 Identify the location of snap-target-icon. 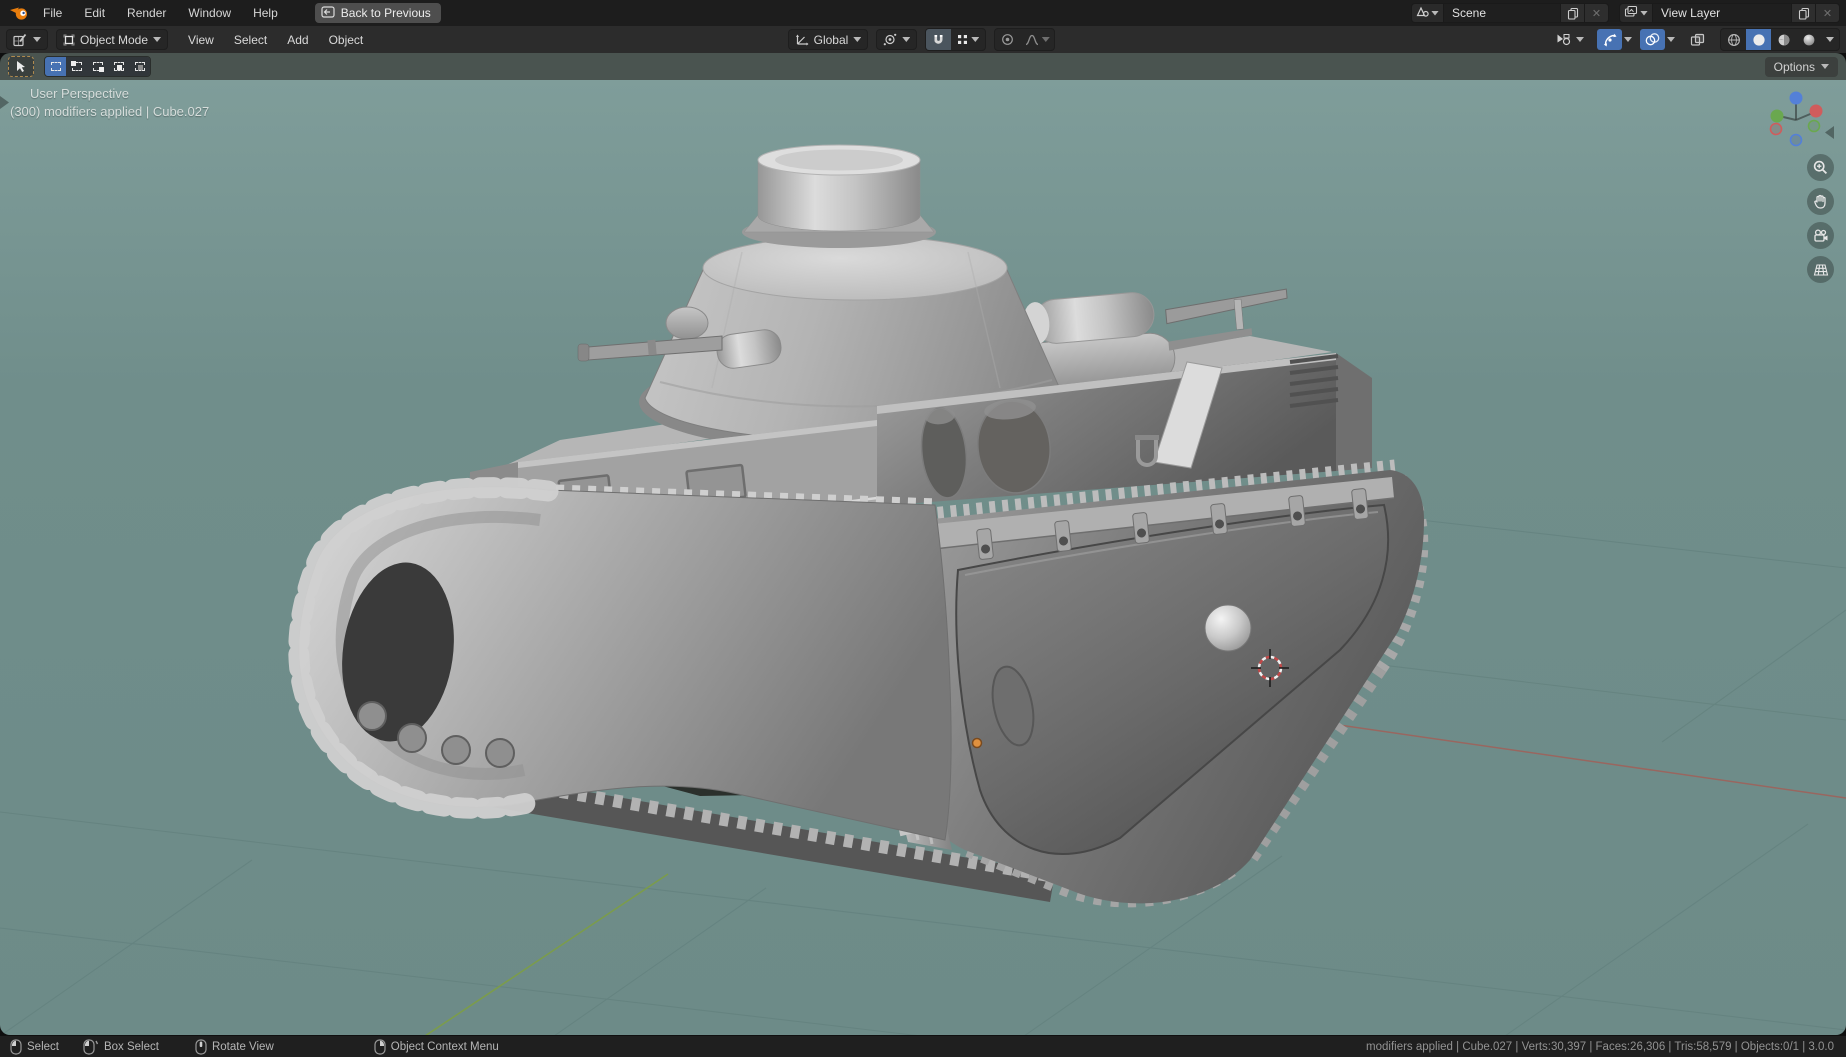
(963, 39).